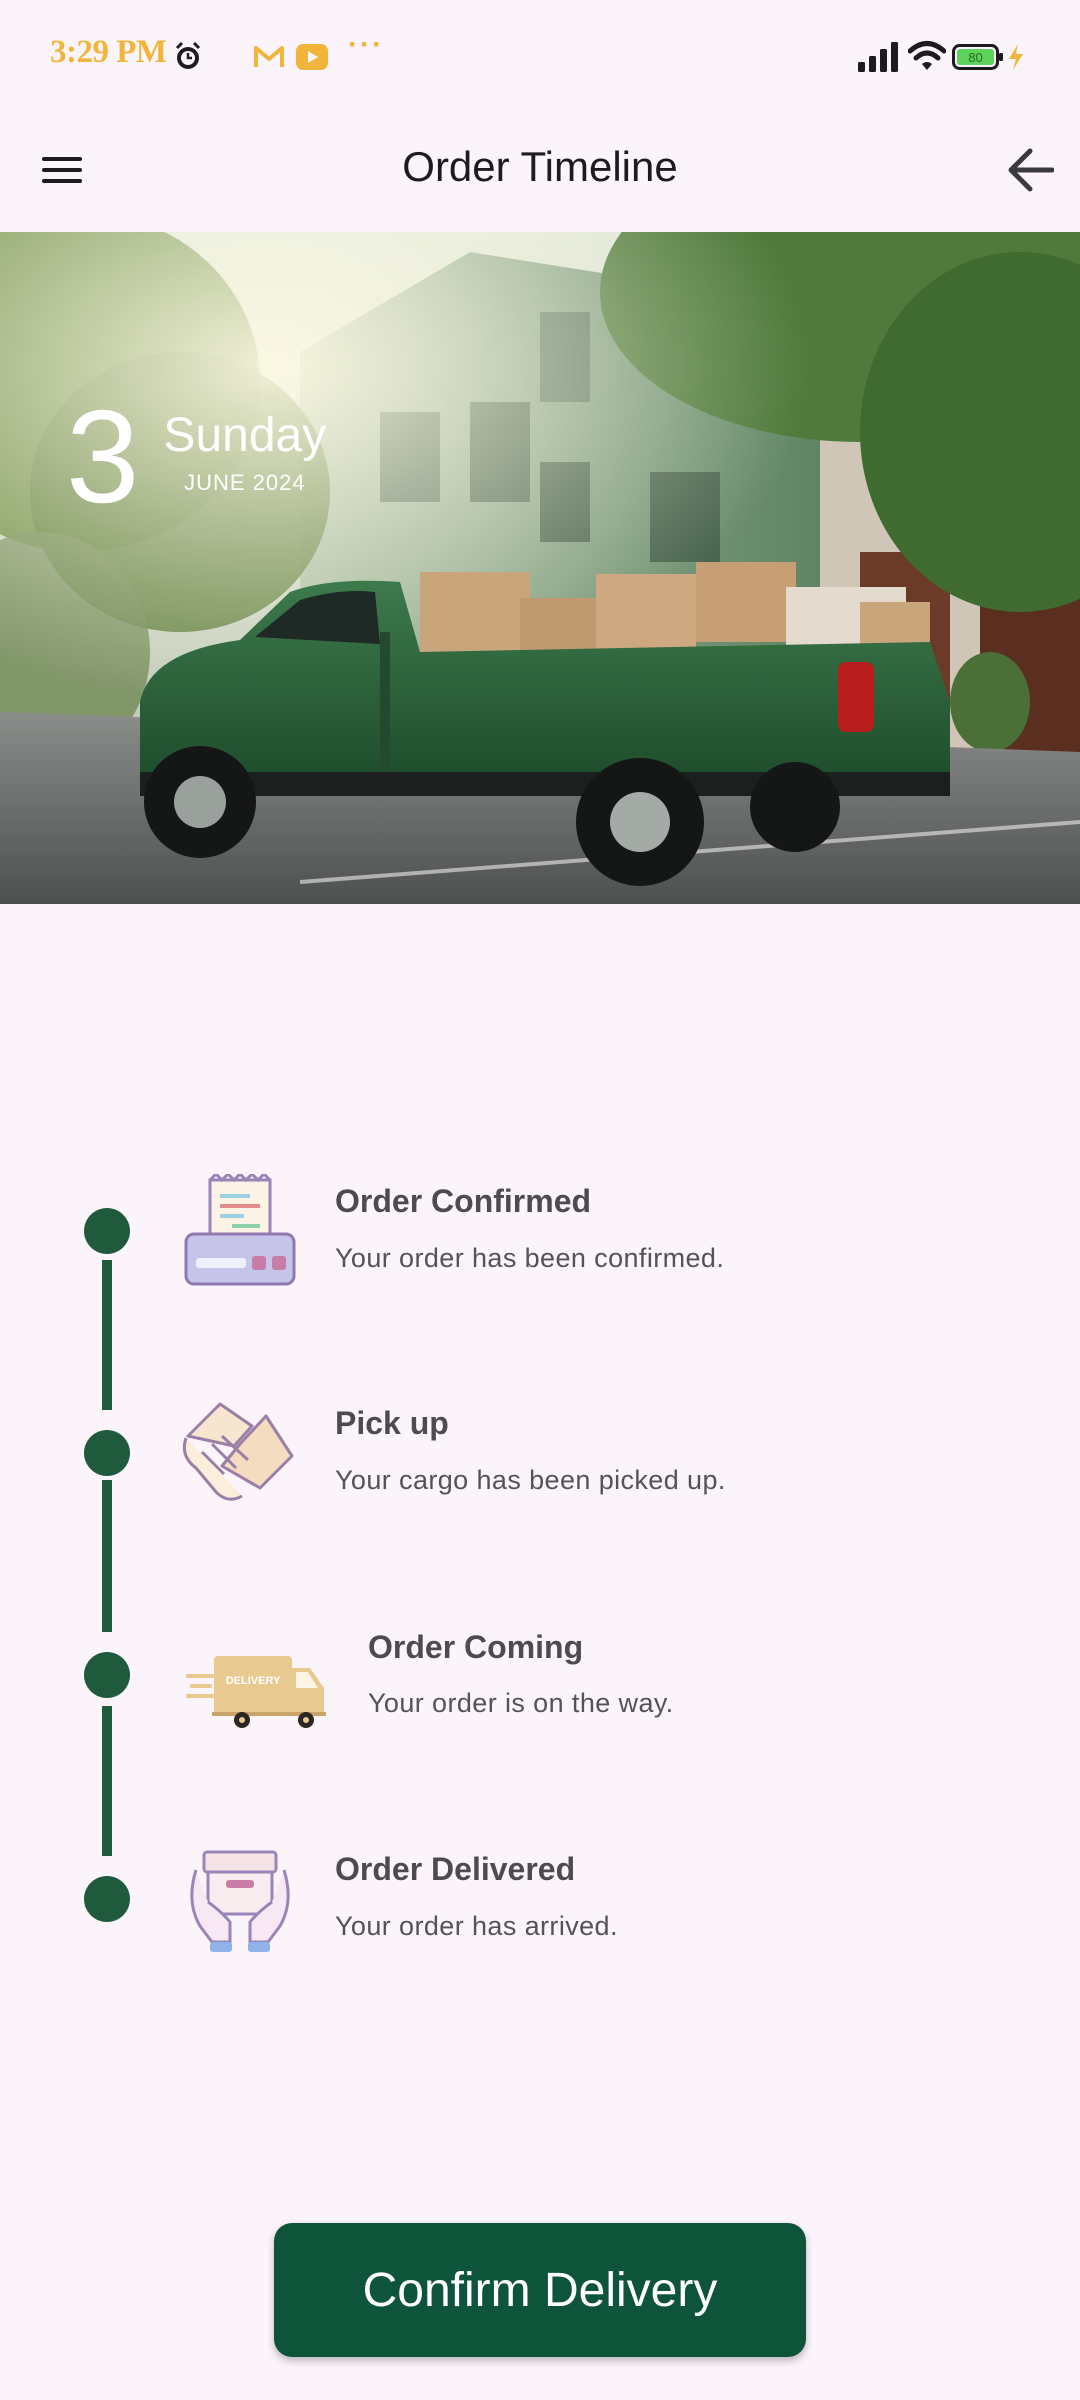  What do you see at coordinates (240, 1230) in the screenshot?
I see `receipt-printer-icon` at bounding box center [240, 1230].